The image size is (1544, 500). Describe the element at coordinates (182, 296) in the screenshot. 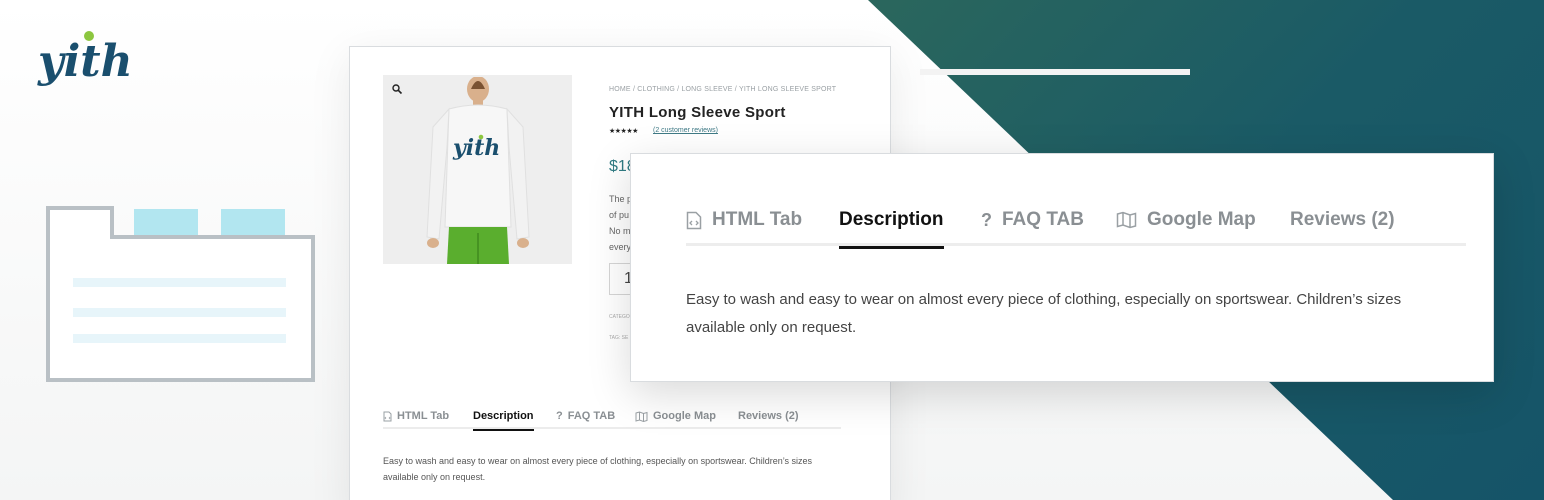

I see `folder-illustration` at that location.